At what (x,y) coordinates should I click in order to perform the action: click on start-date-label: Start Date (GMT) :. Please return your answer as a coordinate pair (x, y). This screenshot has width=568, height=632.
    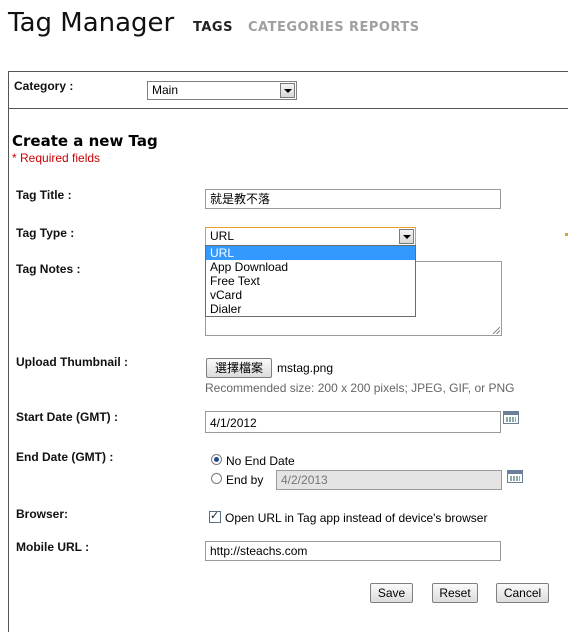
    Looking at the image, I should click on (67, 417).